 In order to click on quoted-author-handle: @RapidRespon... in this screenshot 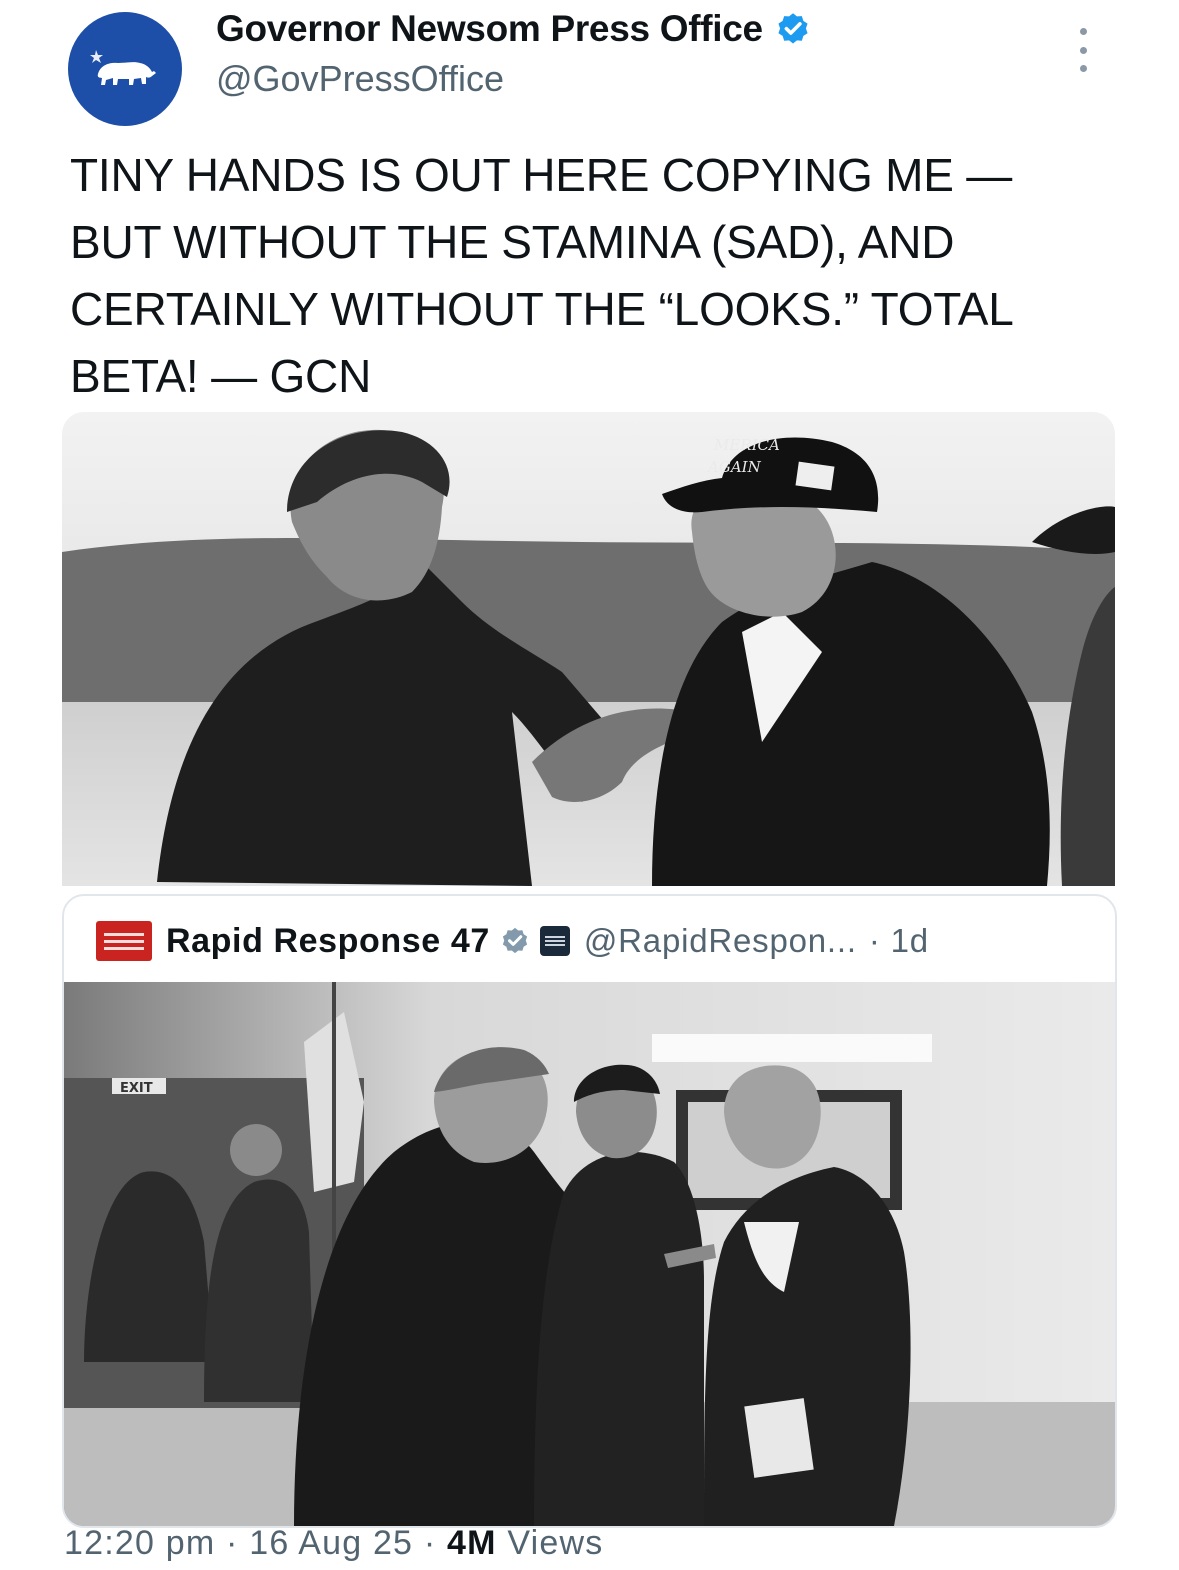, I will do `click(720, 941)`.